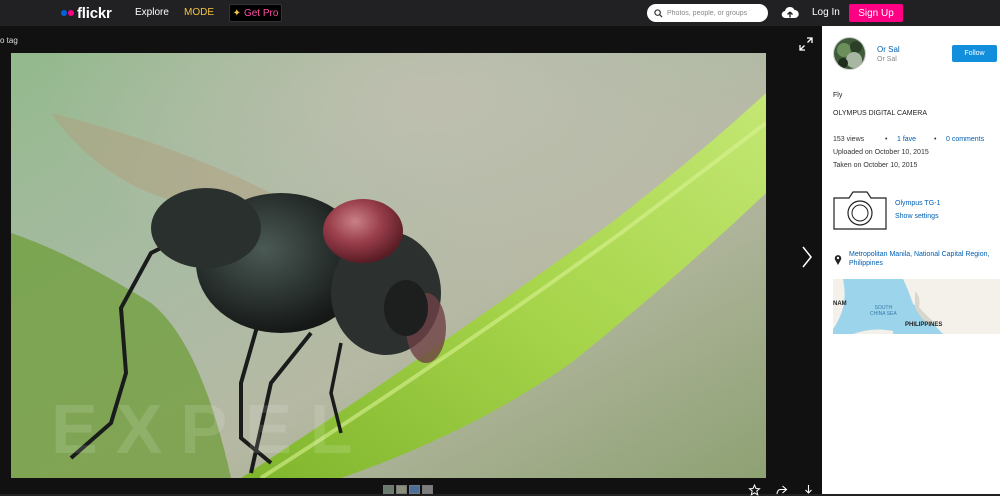  What do you see at coordinates (974, 53) in the screenshot?
I see `follow-button: Follow` at bounding box center [974, 53].